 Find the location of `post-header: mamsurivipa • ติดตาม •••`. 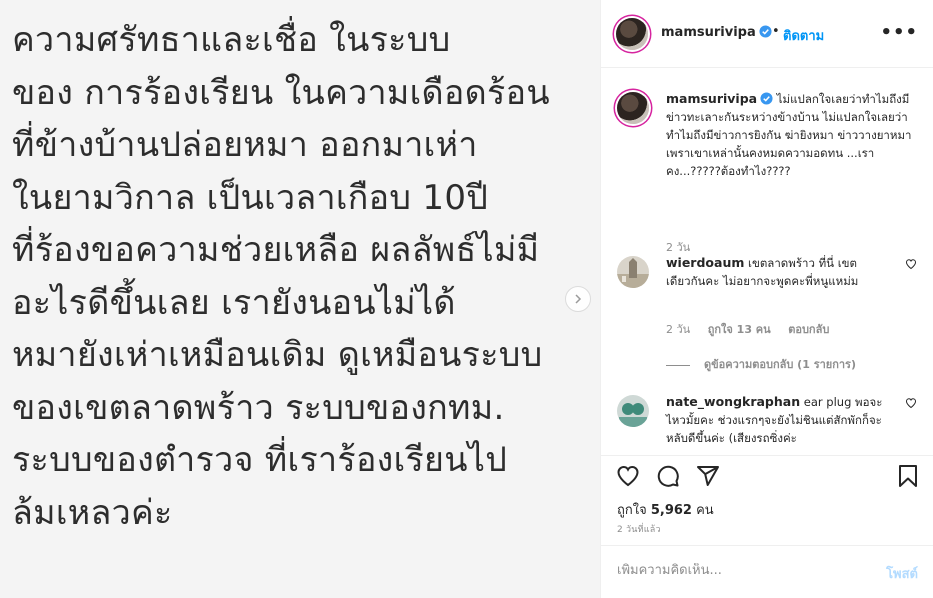

post-header: mamsurivipa • ติดตาม ••• is located at coordinates (767, 34).